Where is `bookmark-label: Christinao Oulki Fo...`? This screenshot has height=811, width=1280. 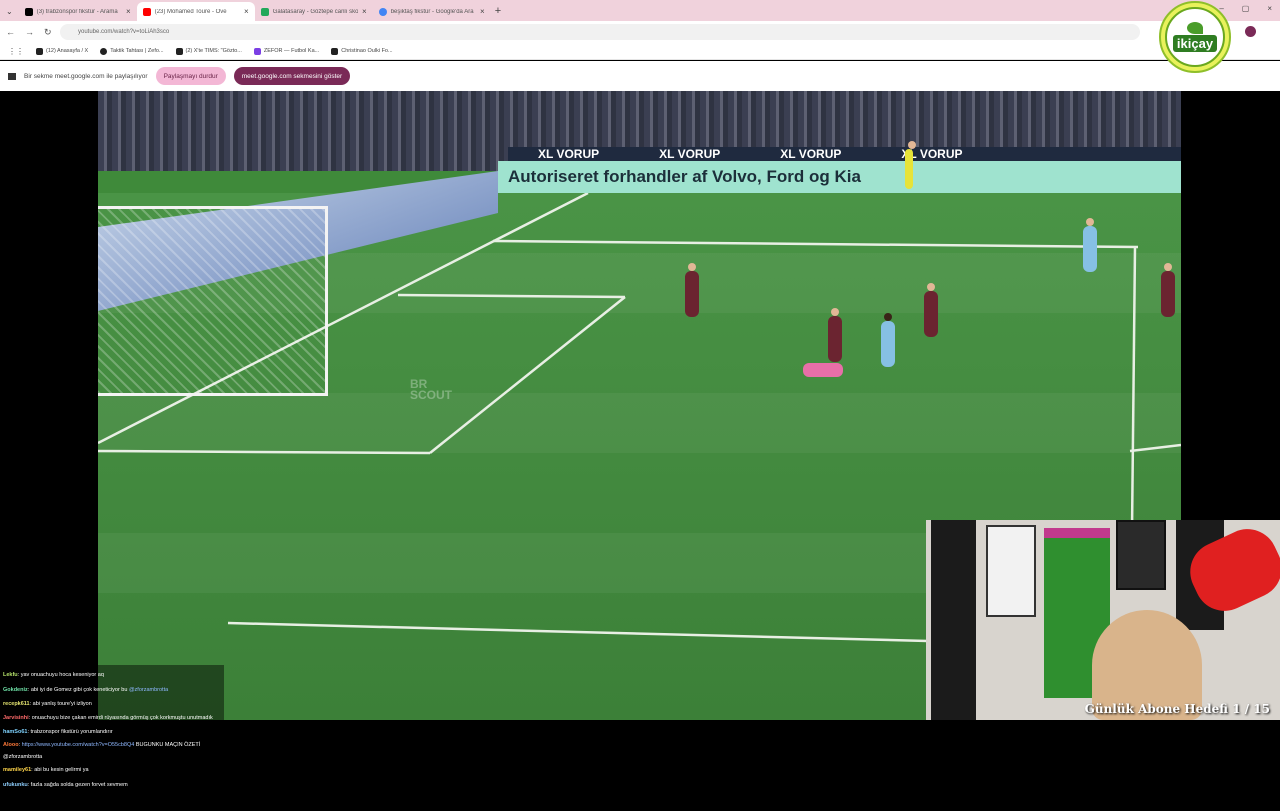
bookmark-label: Christinao Oulki Fo... is located at coordinates (367, 51).